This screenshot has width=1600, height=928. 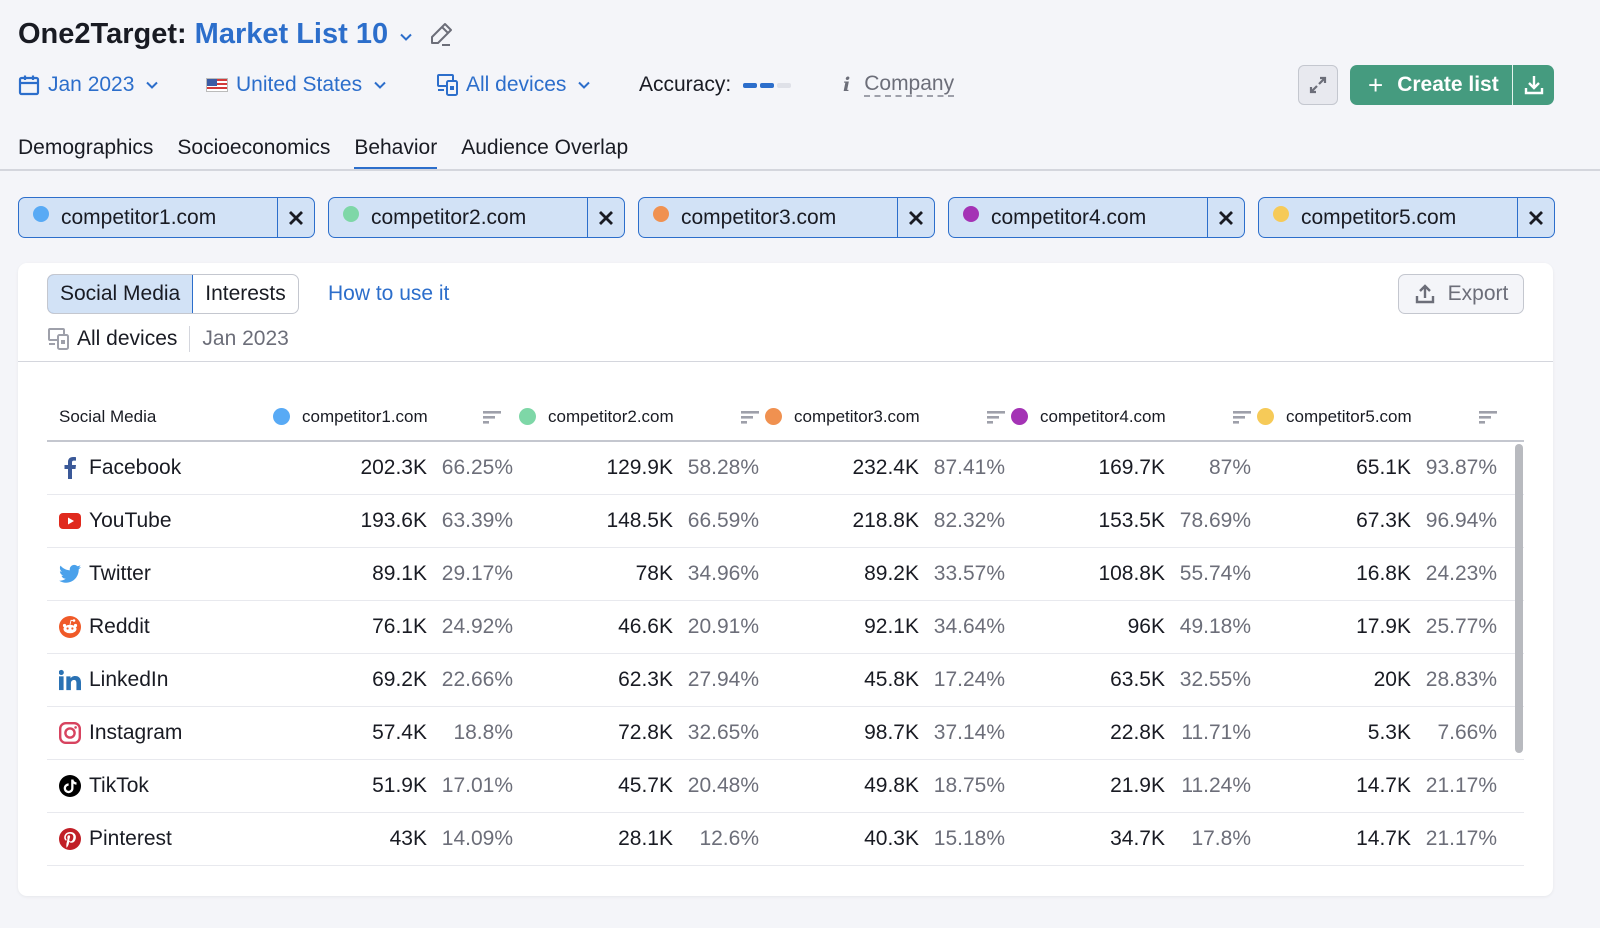 What do you see at coordinates (102, 33) in the screenshot?
I see `page-title: One2Target:` at bounding box center [102, 33].